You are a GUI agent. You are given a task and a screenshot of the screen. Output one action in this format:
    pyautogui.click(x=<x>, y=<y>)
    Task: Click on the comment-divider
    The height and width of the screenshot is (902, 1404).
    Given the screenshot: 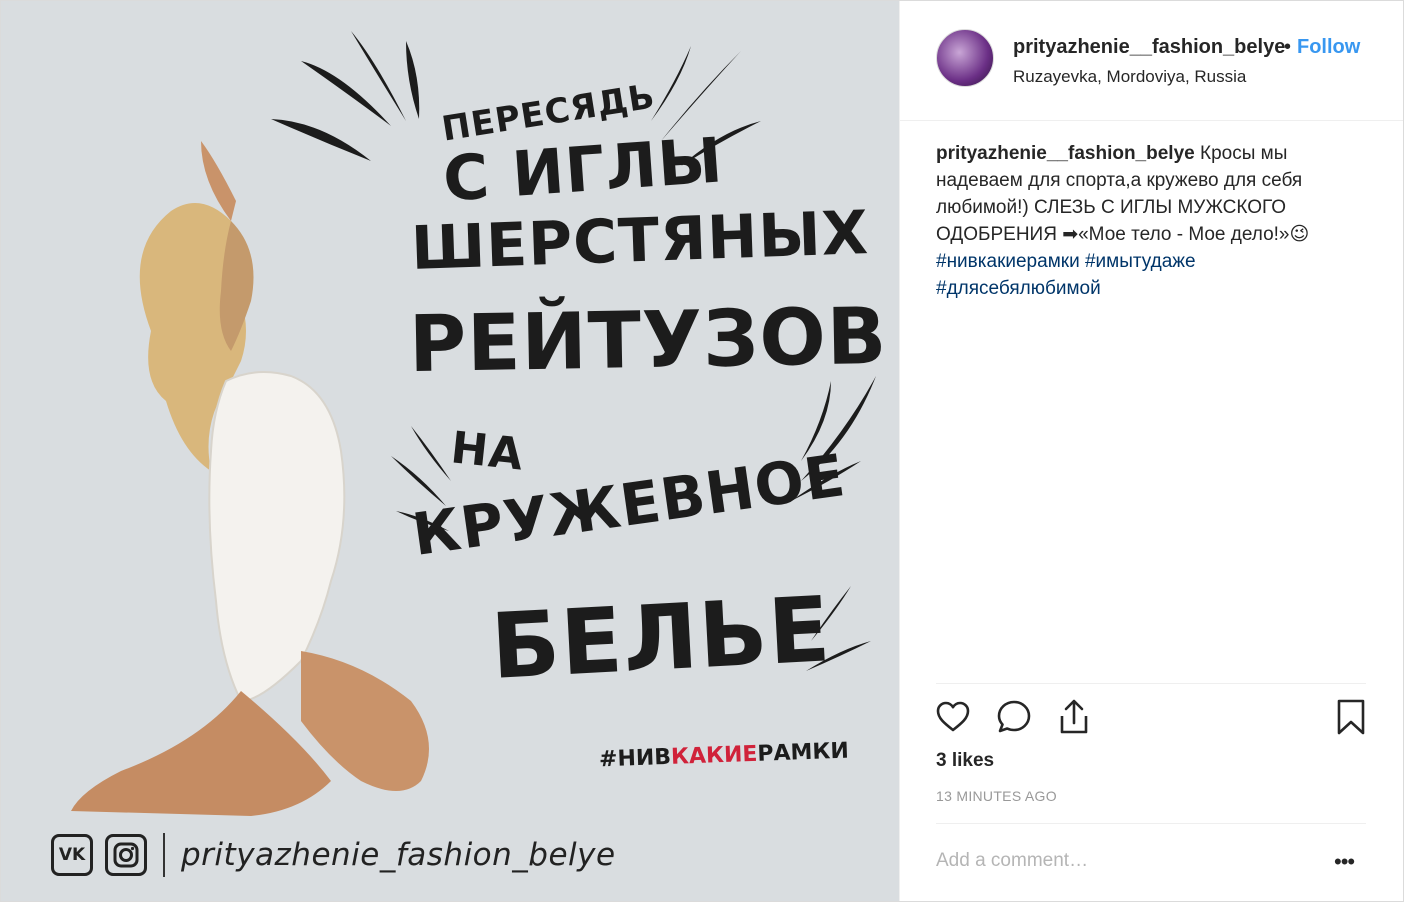 What is the action you would take?
    pyautogui.click(x=1151, y=823)
    